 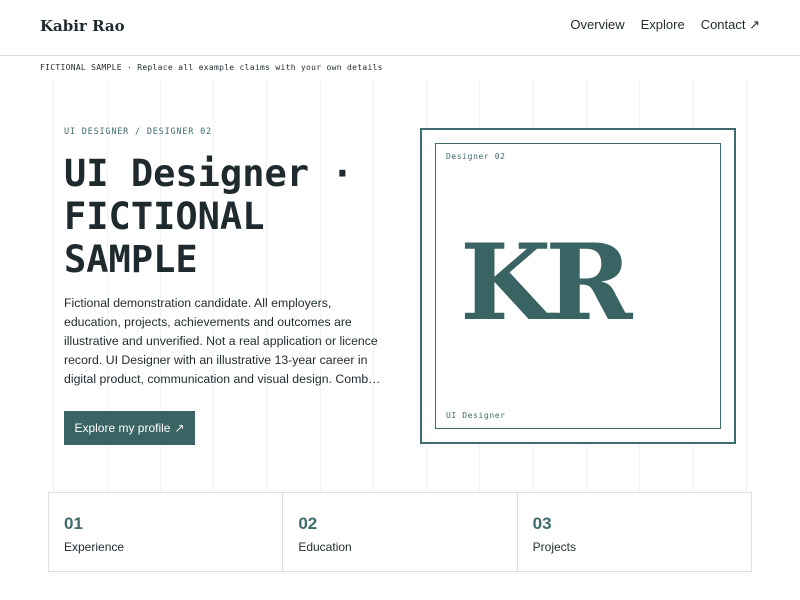 I want to click on stat-label: Projects, so click(x=554, y=547).